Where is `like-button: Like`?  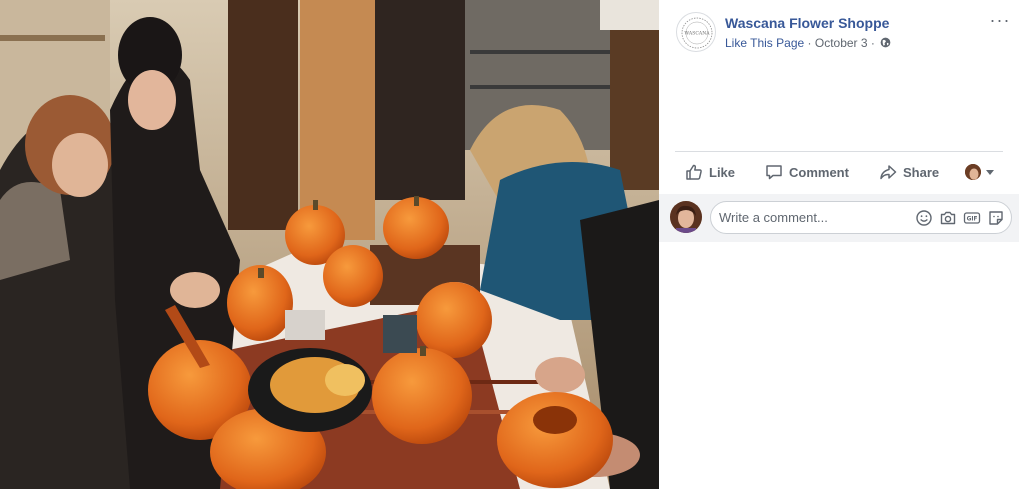 like-button: Like is located at coordinates (710, 172).